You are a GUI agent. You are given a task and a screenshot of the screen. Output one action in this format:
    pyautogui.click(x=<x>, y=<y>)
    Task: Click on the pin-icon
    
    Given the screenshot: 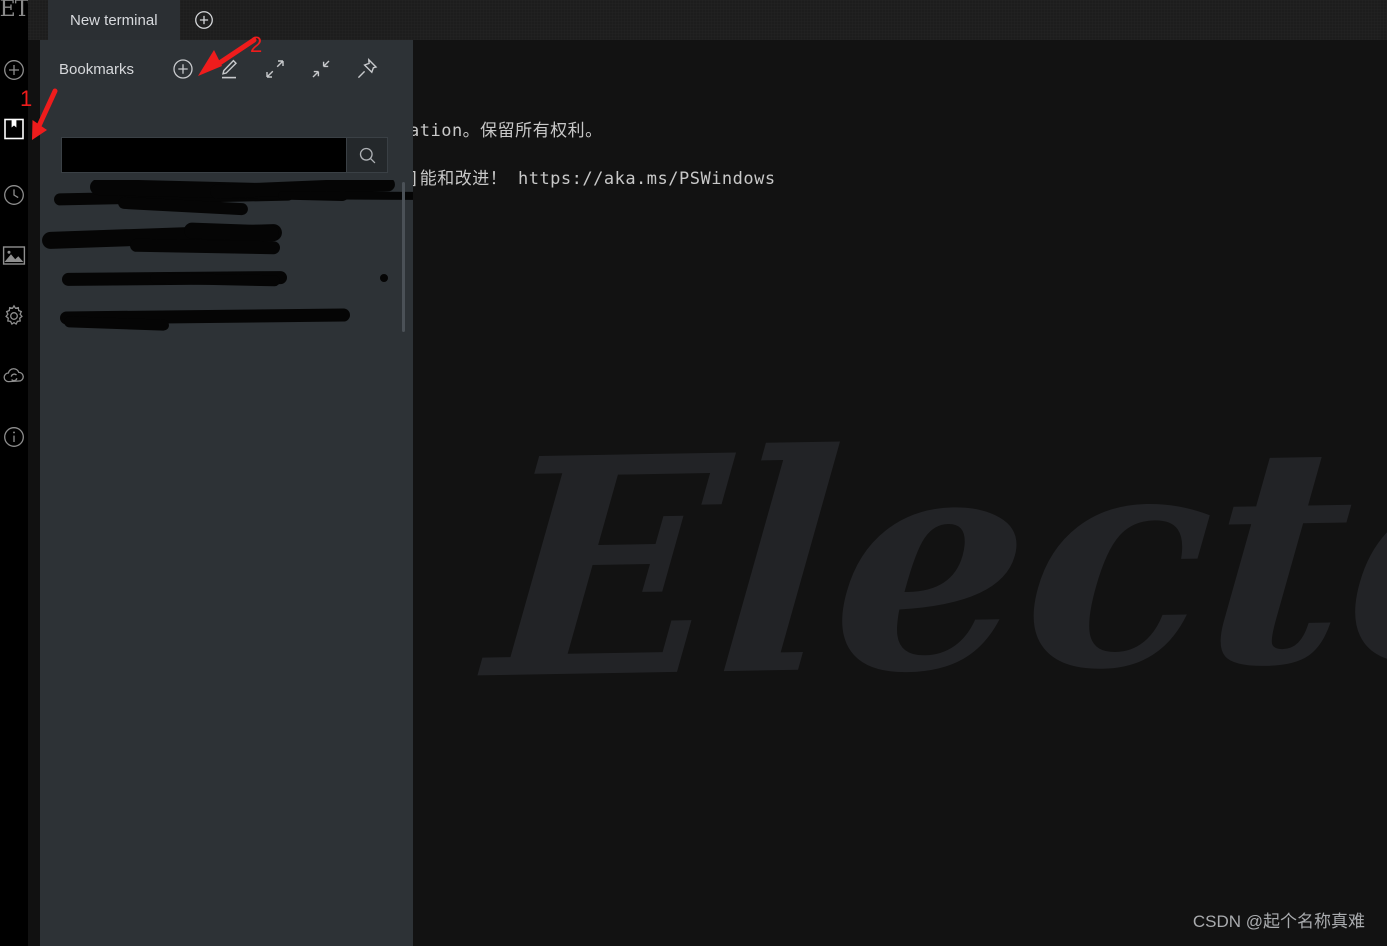 What is the action you would take?
    pyautogui.click(x=367, y=68)
    